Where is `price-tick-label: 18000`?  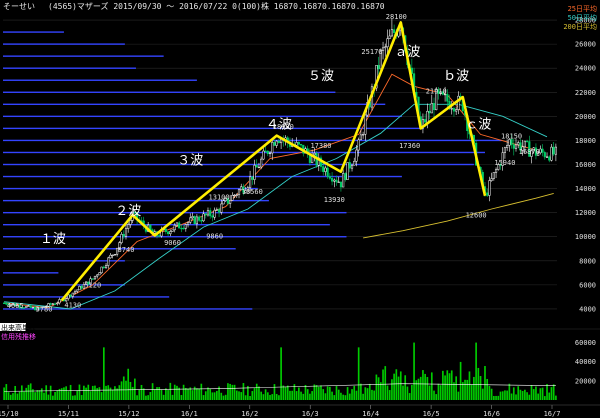
price-tick-label: 18000 is located at coordinates (585, 141).